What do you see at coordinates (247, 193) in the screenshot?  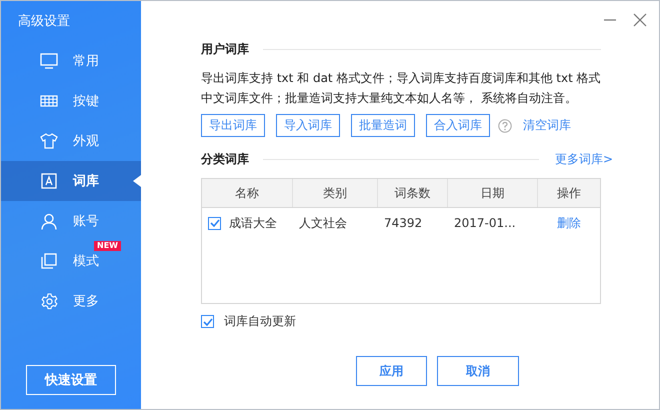 I see `column-header: 名称` at bounding box center [247, 193].